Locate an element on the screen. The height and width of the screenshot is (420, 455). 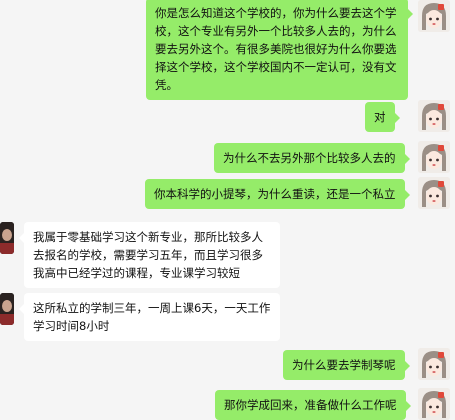
message-bubble-outgoing: 对 is located at coordinates (382, 117).